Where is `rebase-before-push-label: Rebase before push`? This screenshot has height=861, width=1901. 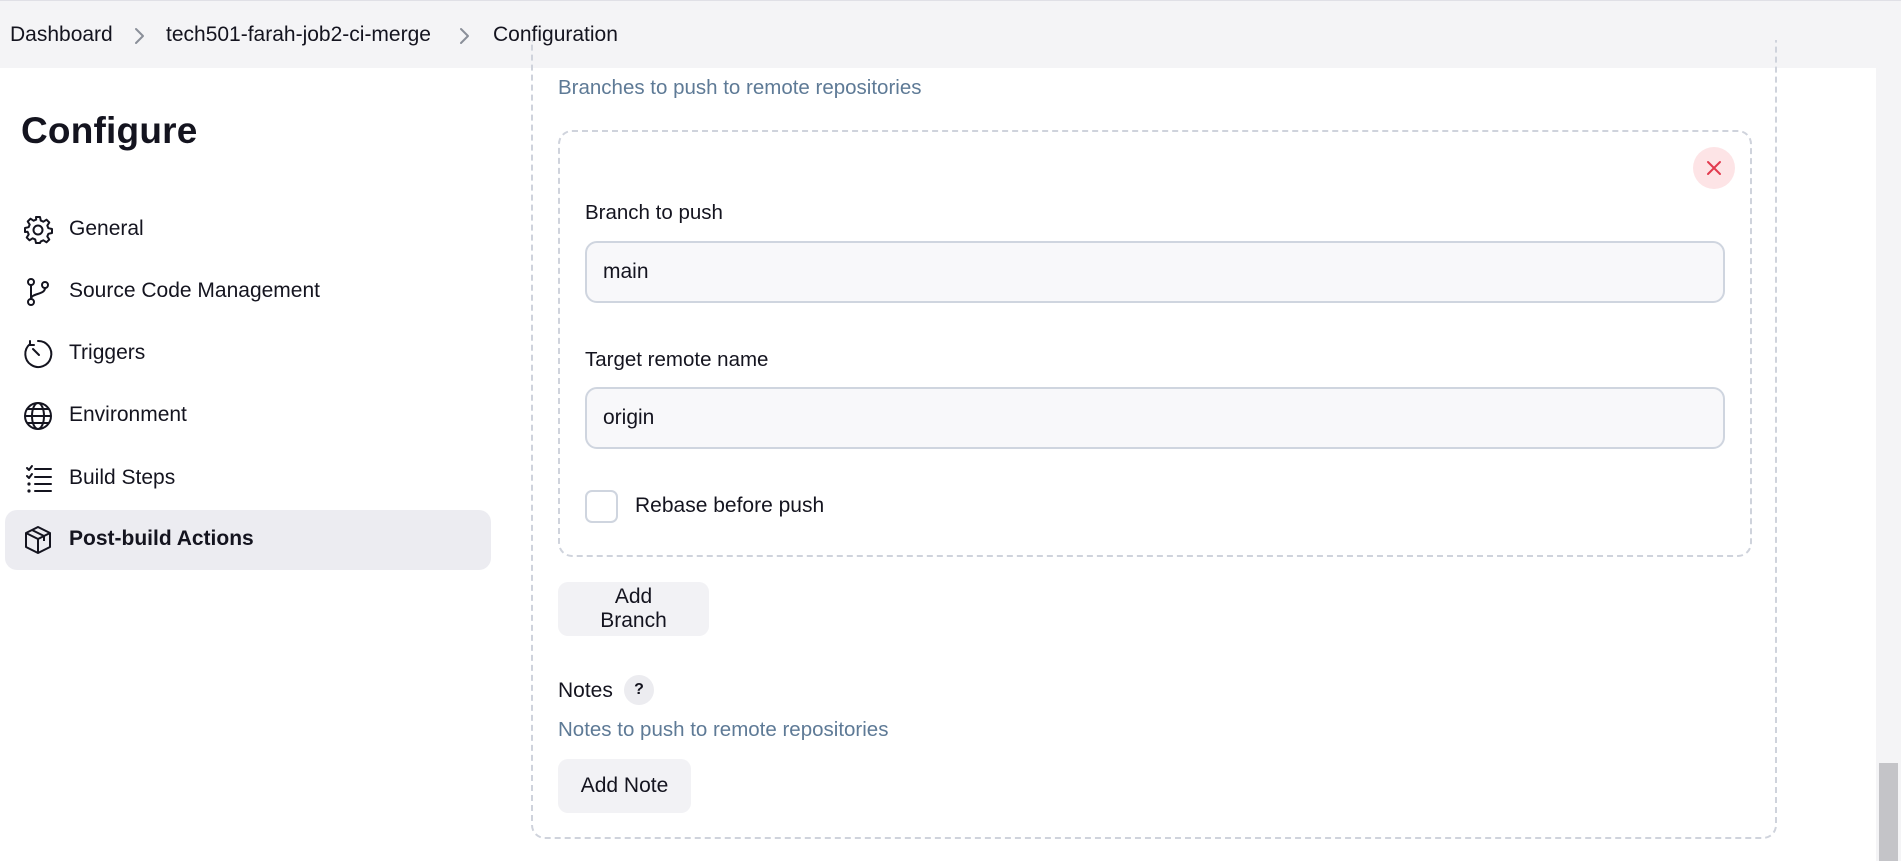
rebase-before-push-label: Rebase before push is located at coordinates (729, 506).